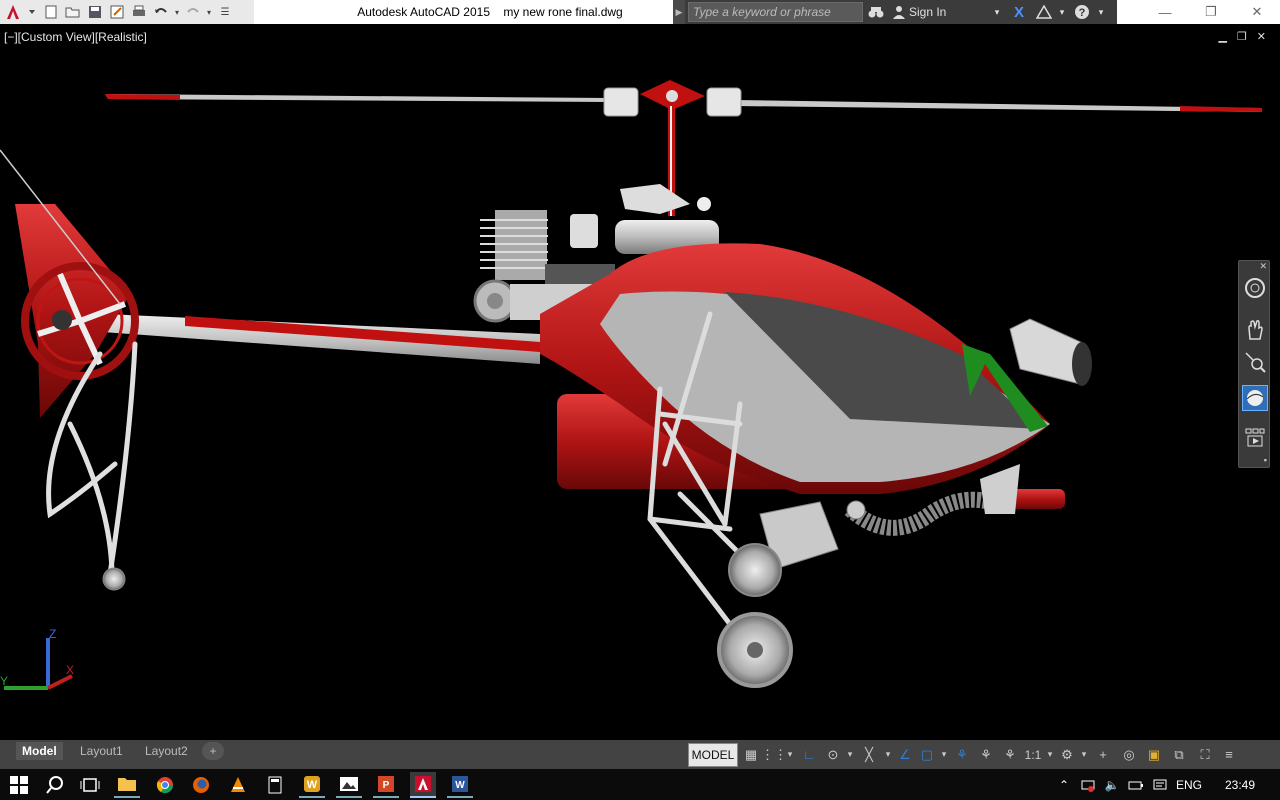 This screenshot has height=800, width=1280. What do you see at coordinates (899, 12) in the screenshot?
I see `user-icon` at bounding box center [899, 12].